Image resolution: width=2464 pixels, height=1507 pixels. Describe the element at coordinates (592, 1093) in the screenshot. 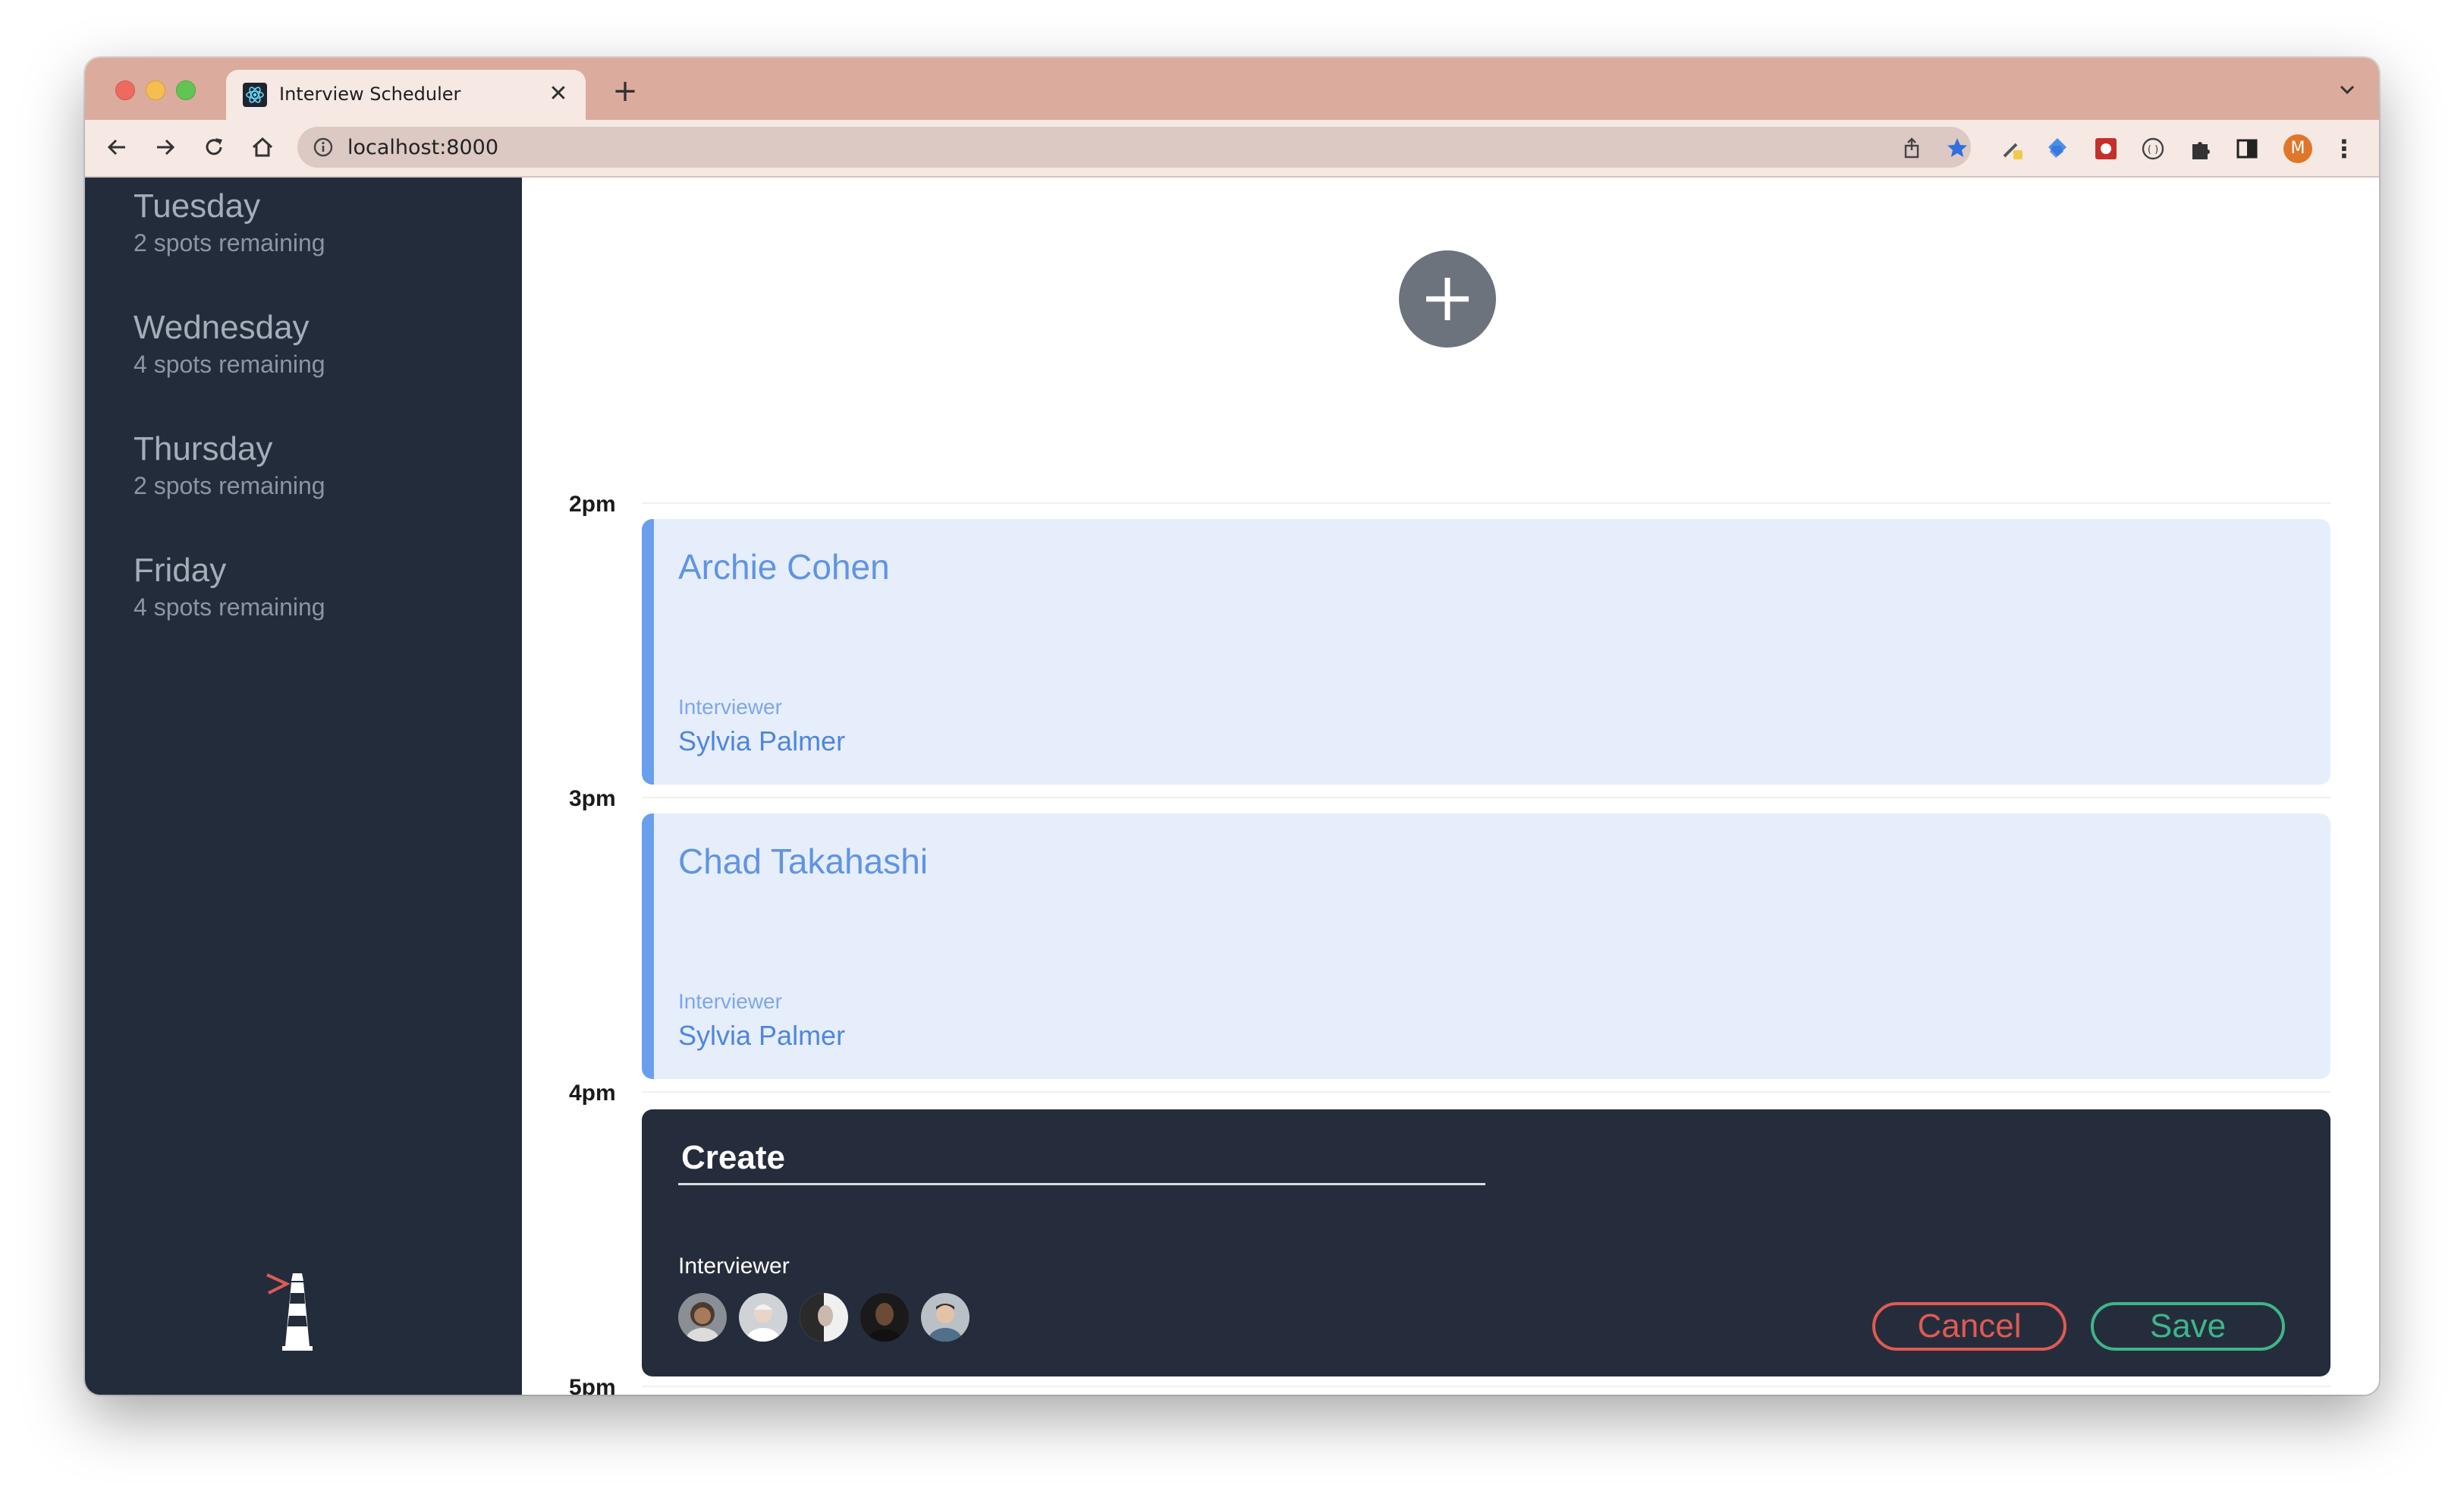

I see `hour-label-4pm: 4pm` at that location.